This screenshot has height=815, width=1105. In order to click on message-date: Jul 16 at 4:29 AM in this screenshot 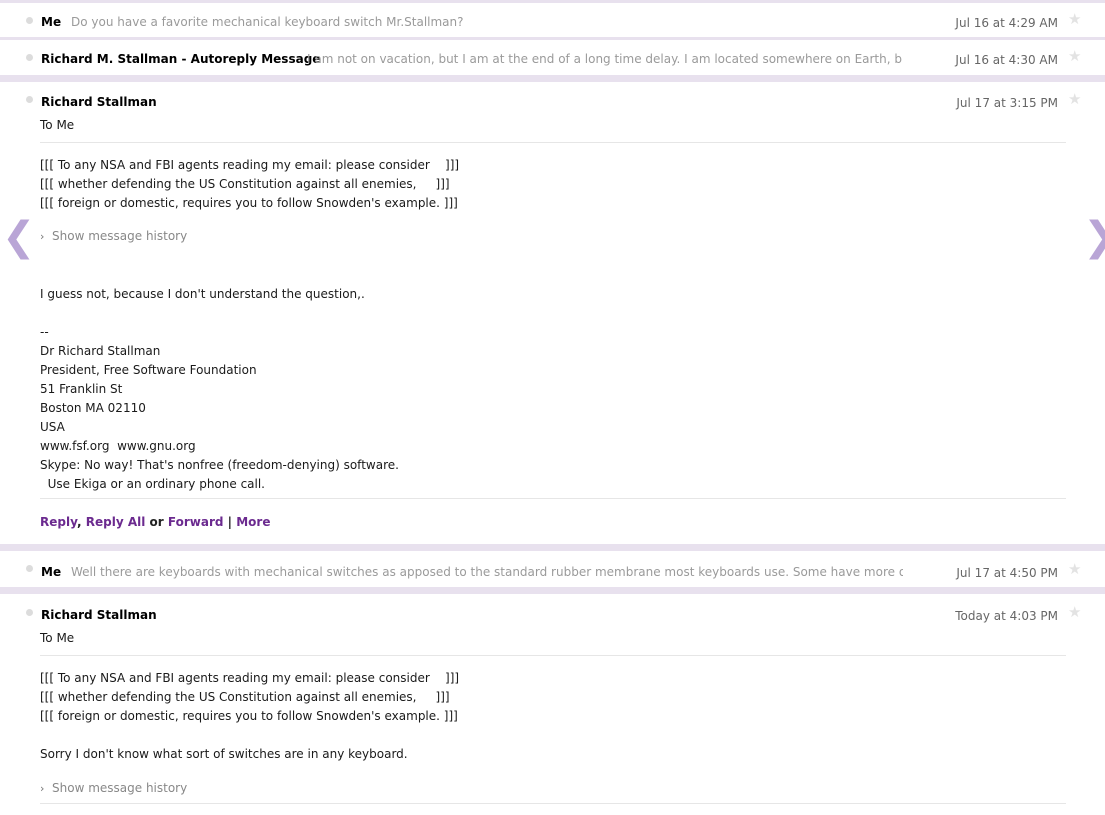, I will do `click(1006, 23)`.